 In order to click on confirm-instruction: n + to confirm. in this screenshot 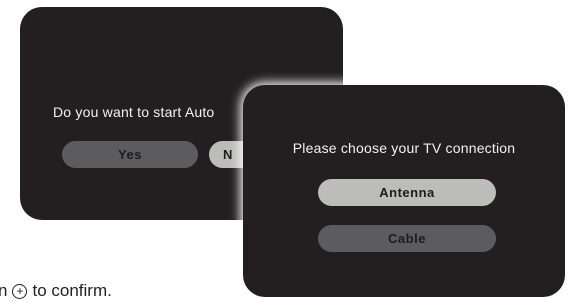, I will do `click(56, 291)`.